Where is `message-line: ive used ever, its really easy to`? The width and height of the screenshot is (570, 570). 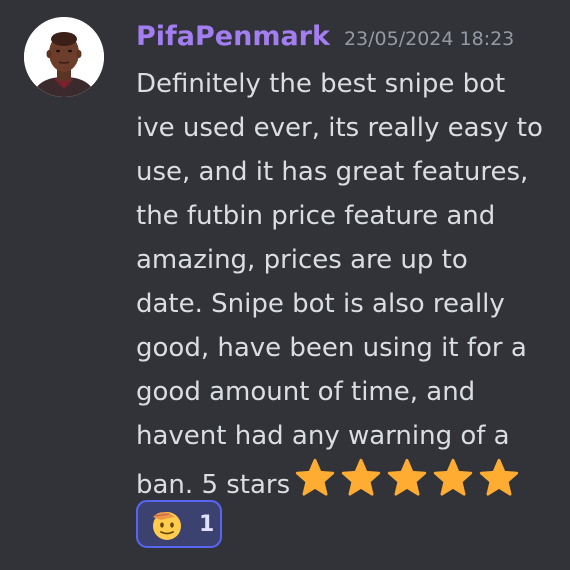 message-line: ive used ever, its really easy to is located at coordinates (339, 128).